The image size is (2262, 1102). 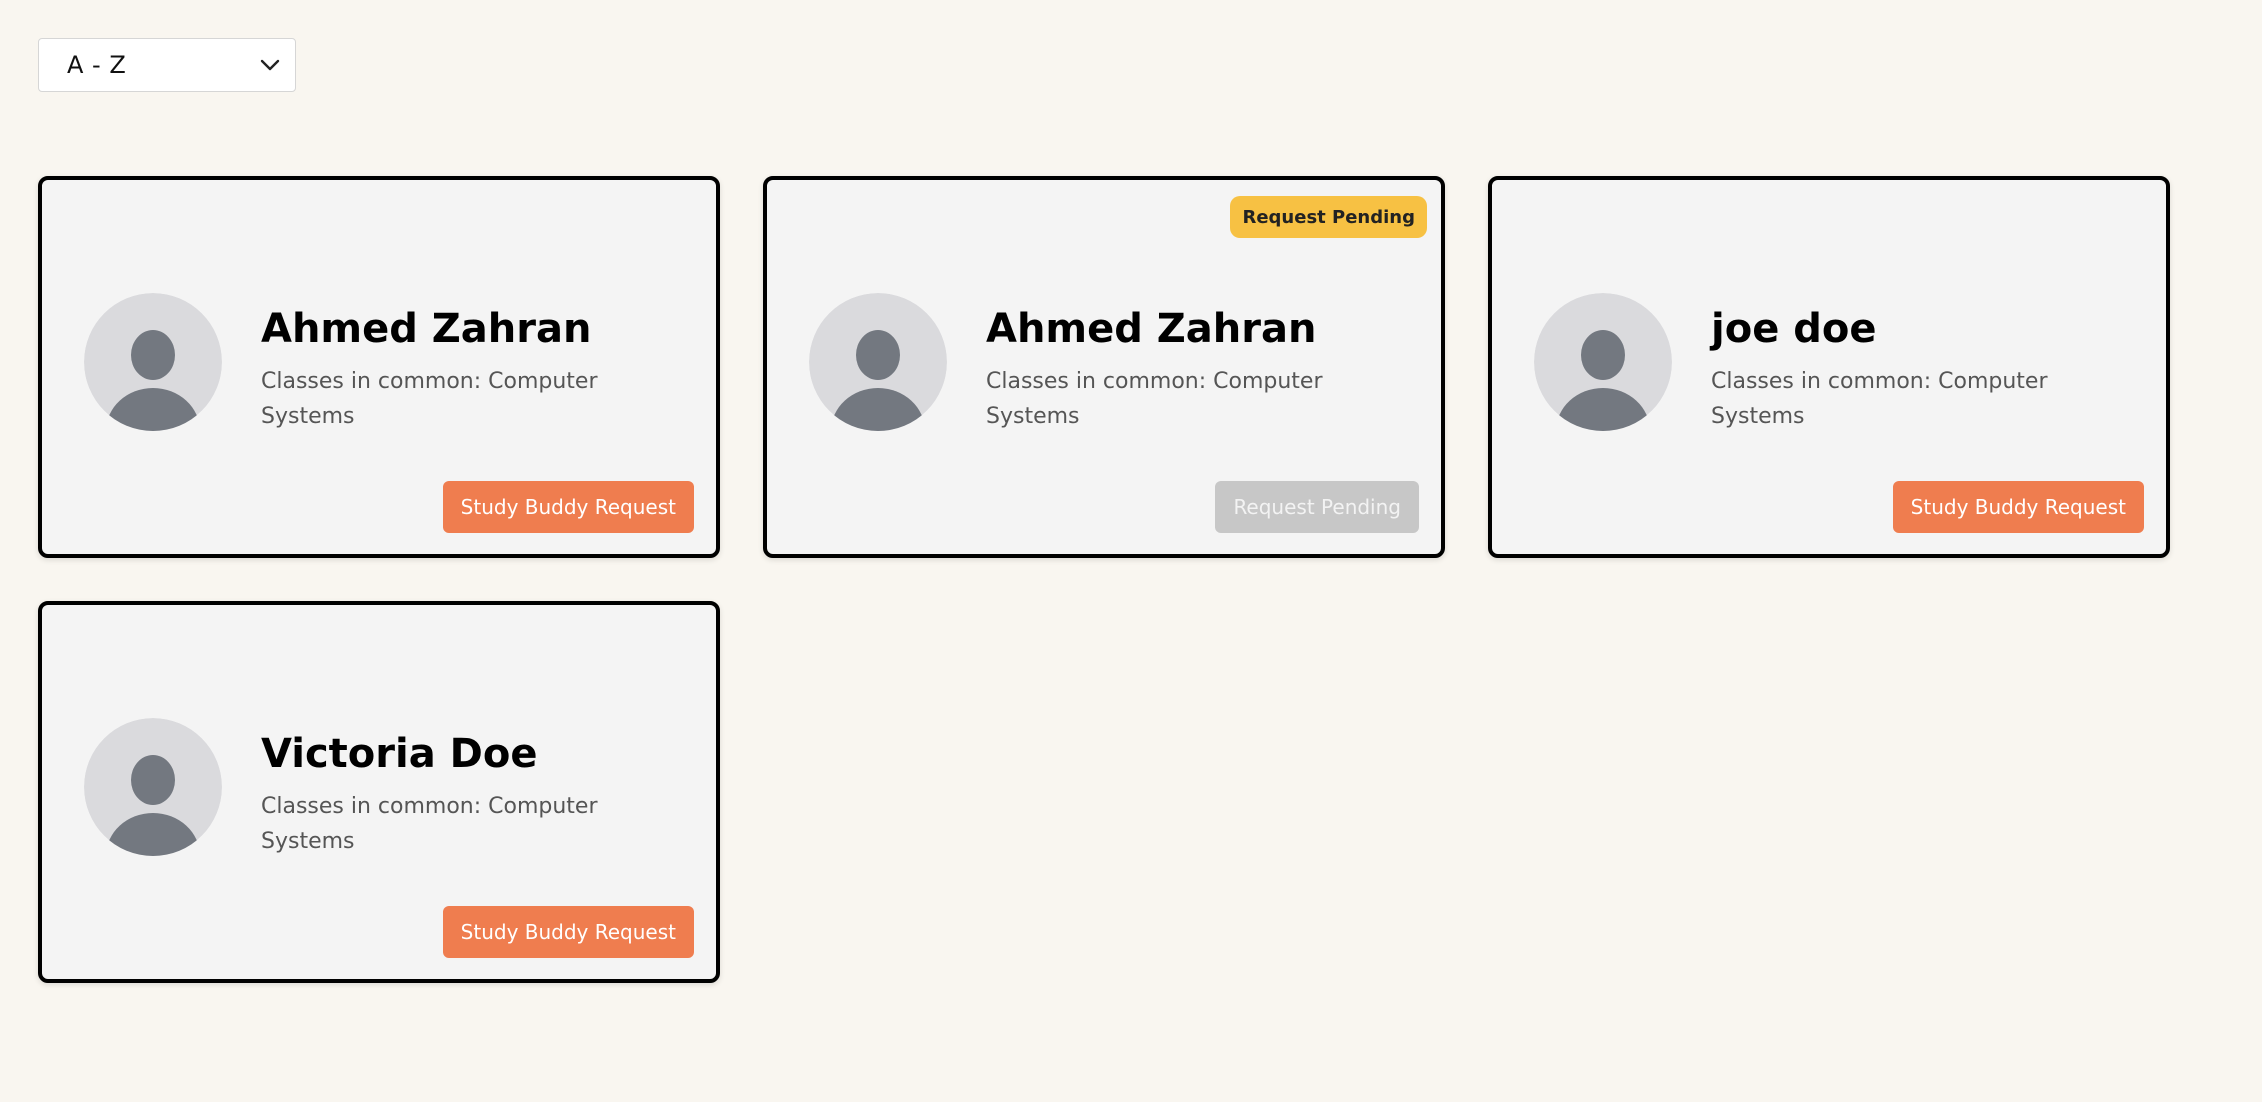 I want to click on sort-select-value: A - Z, so click(x=97, y=65).